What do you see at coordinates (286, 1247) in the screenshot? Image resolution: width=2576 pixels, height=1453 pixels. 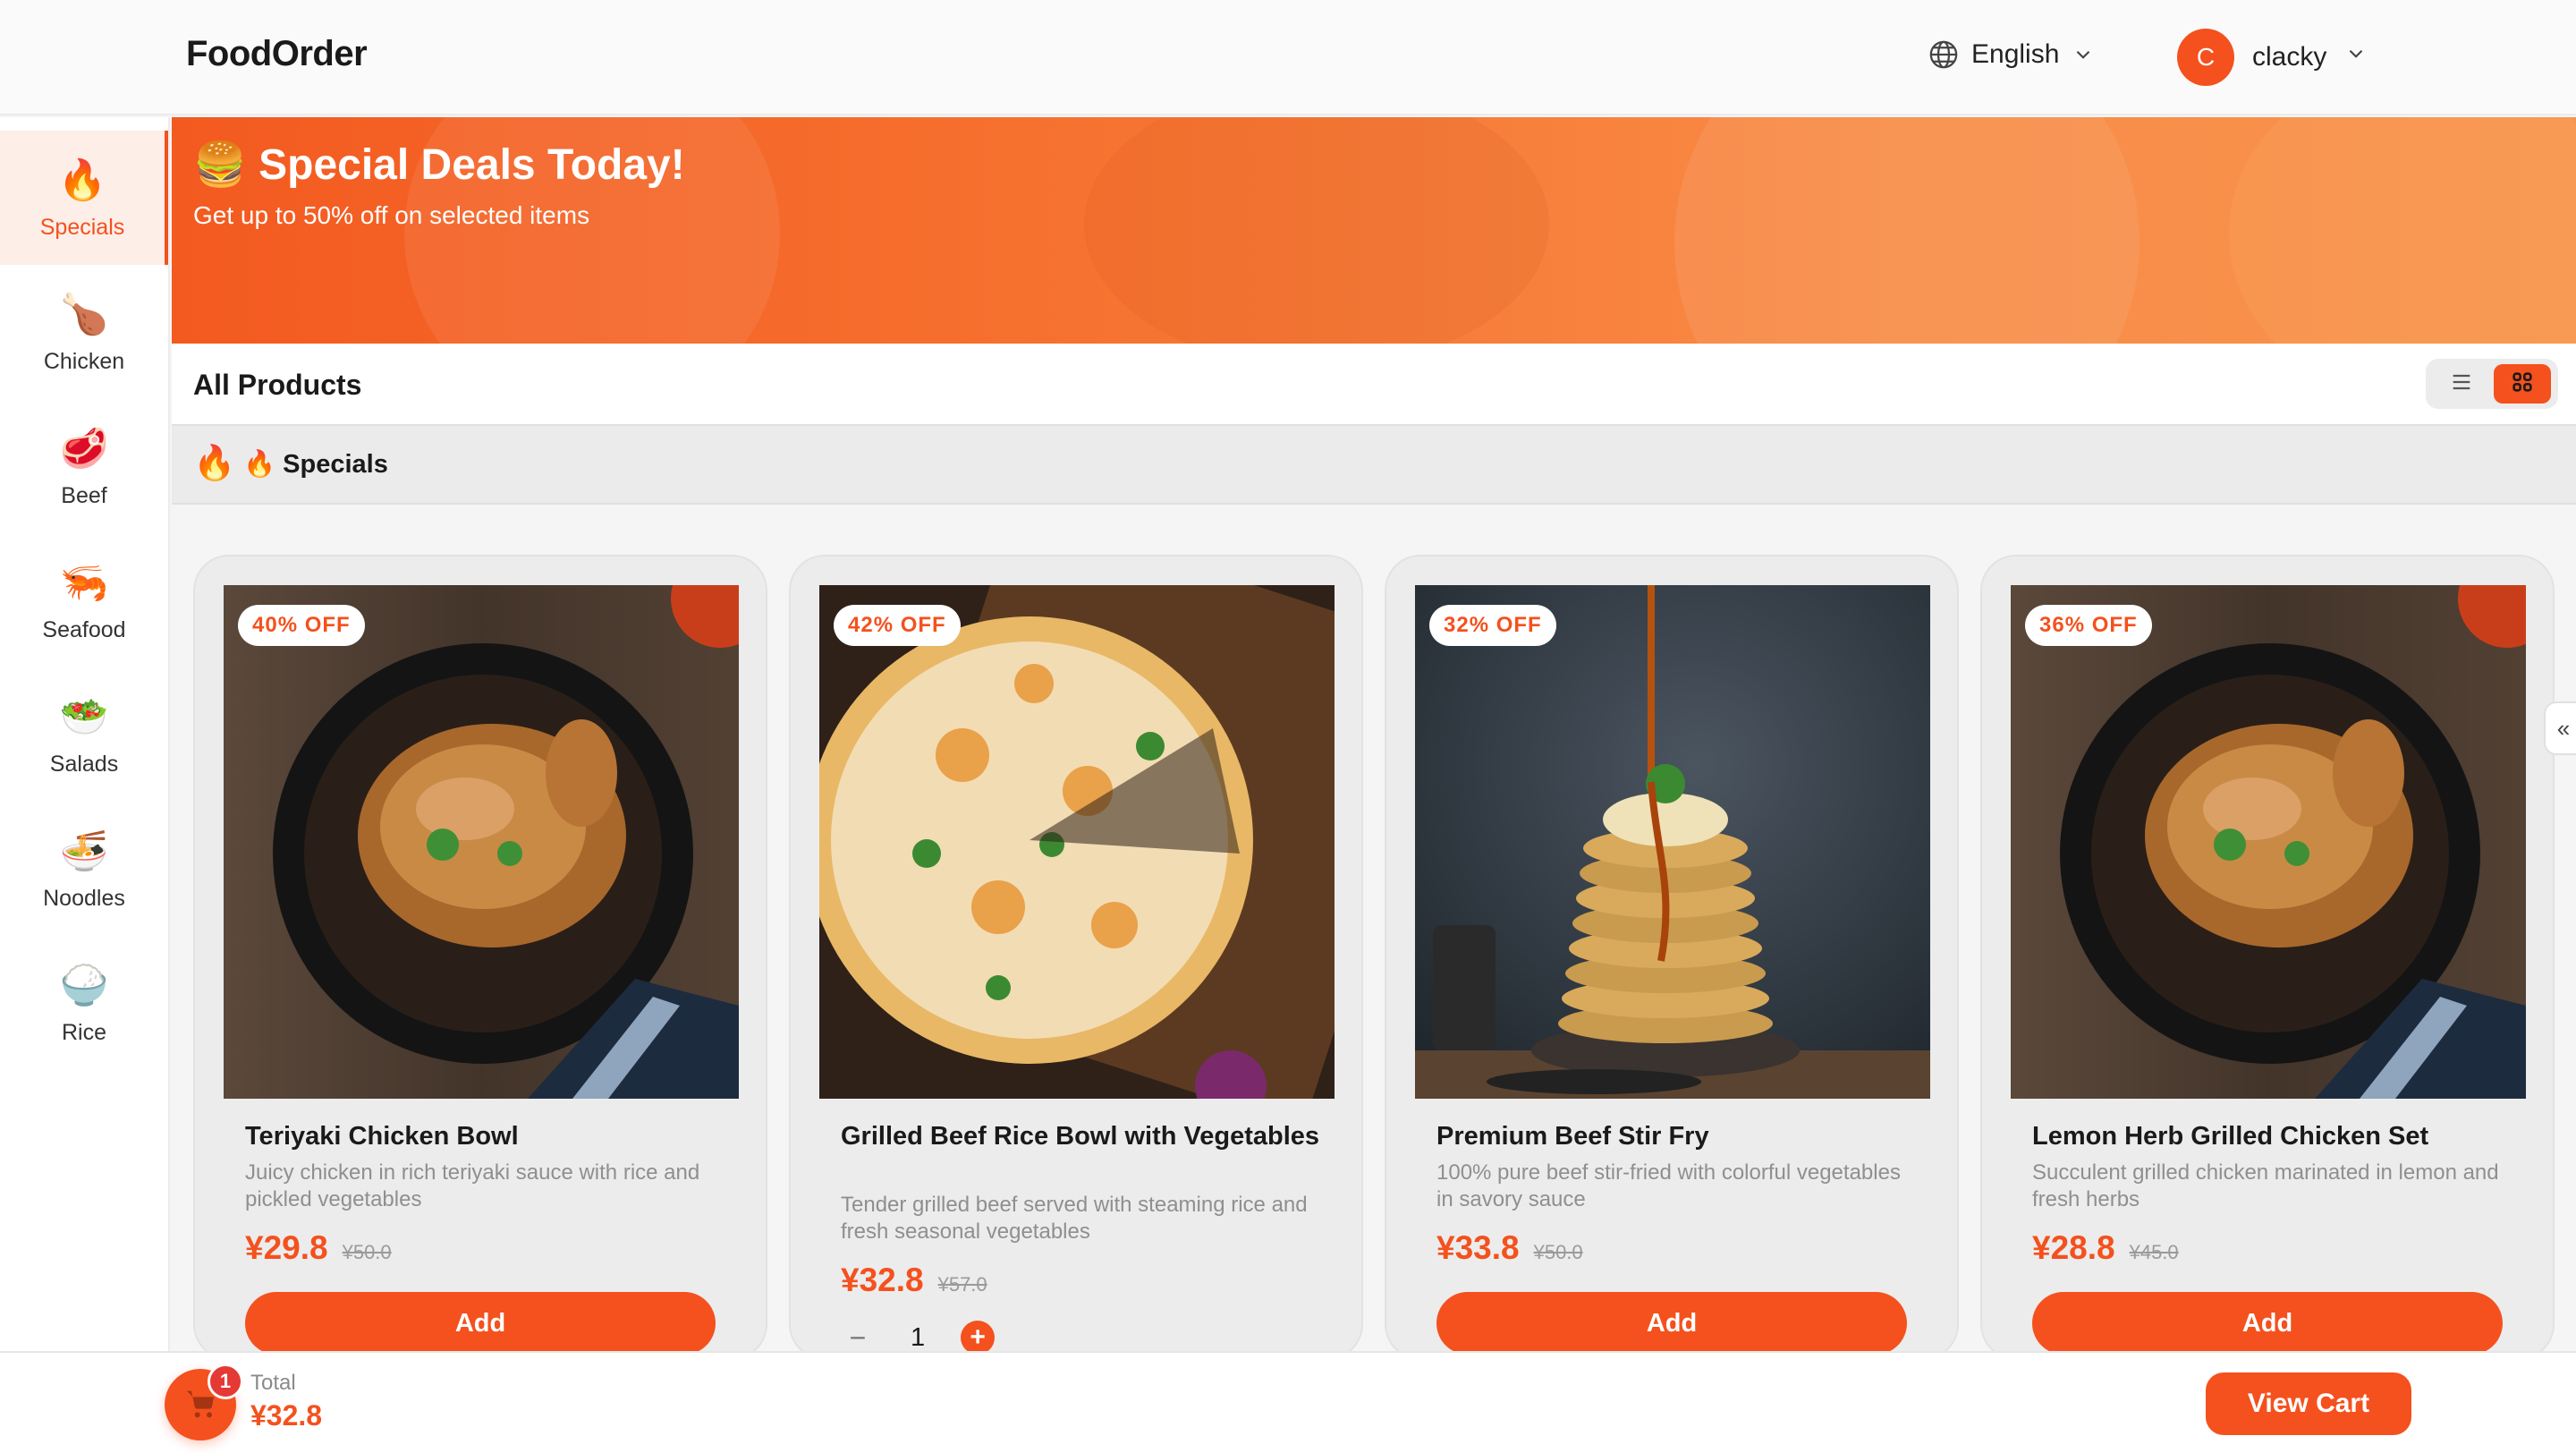 I see `product-price: ¥29.8` at bounding box center [286, 1247].